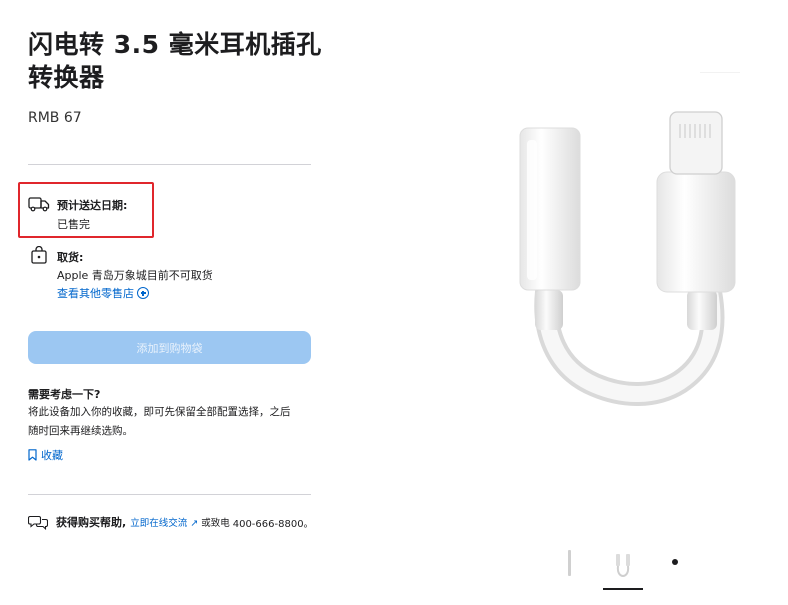 The width and height of the screenshot is (788, 605). I want to click on call-text: 或致电, so click(215, 523).